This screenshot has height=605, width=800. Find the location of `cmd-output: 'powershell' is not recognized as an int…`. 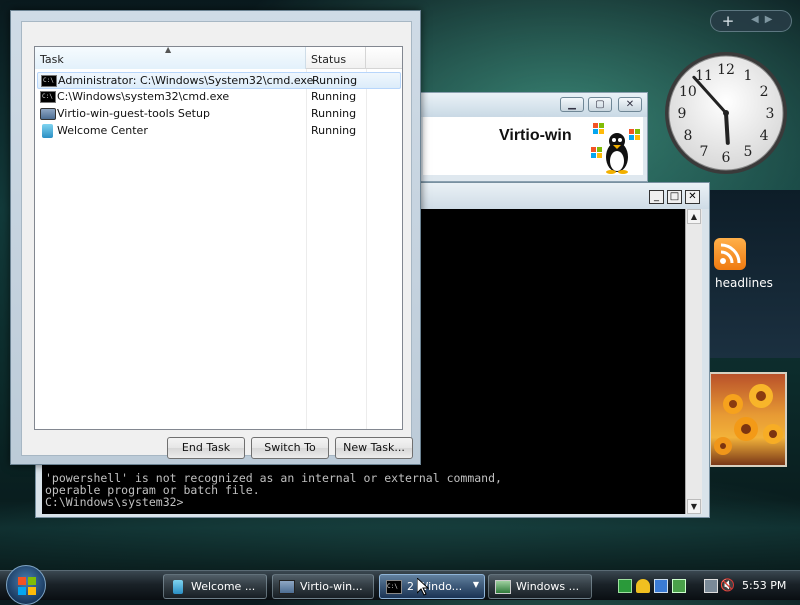

cmd-output: 'powershell' is not recognized as an int… is located at coordinates (273, 490).